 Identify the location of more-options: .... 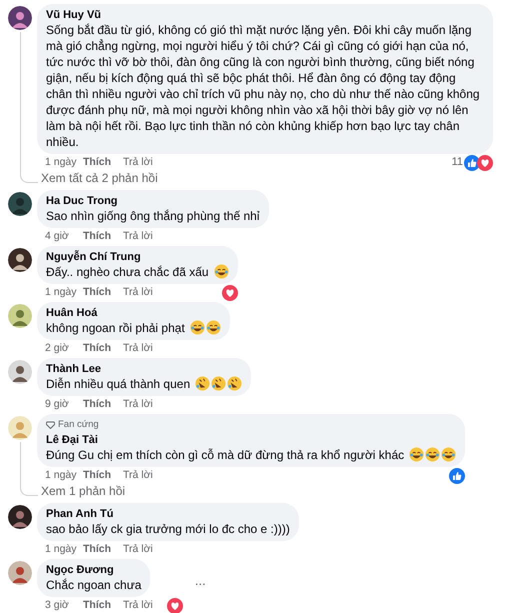
(200, 581).